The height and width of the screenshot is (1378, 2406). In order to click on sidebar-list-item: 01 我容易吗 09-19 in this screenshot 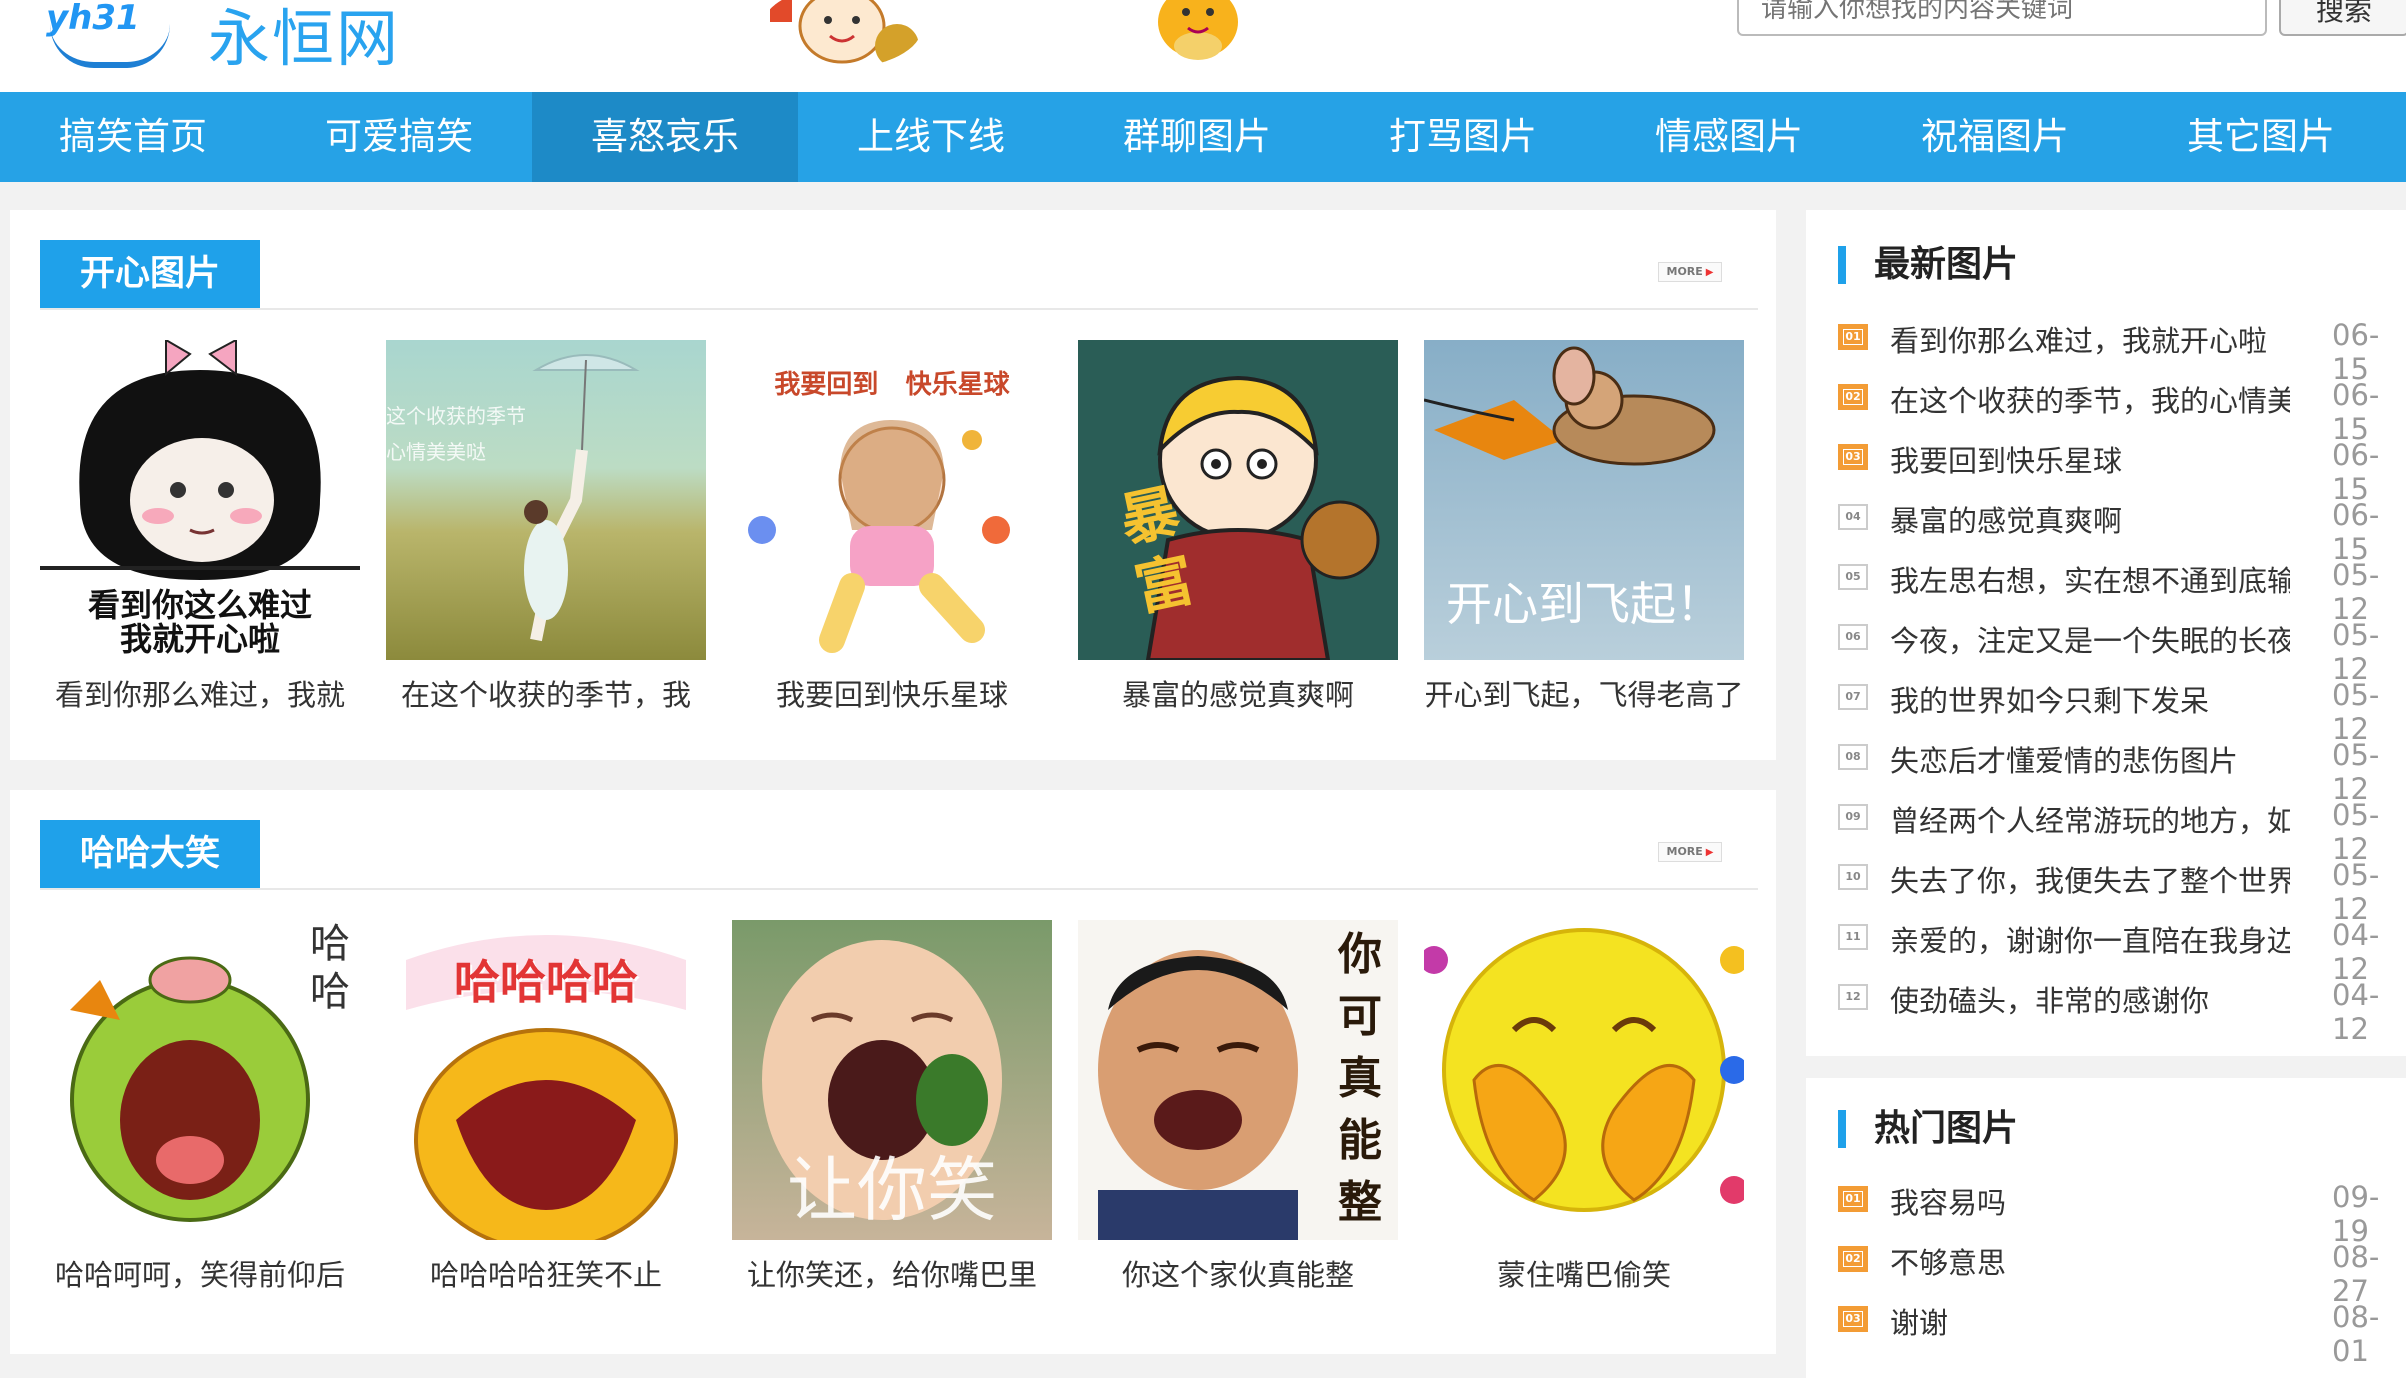, I will do `click(2118, 1209)`.